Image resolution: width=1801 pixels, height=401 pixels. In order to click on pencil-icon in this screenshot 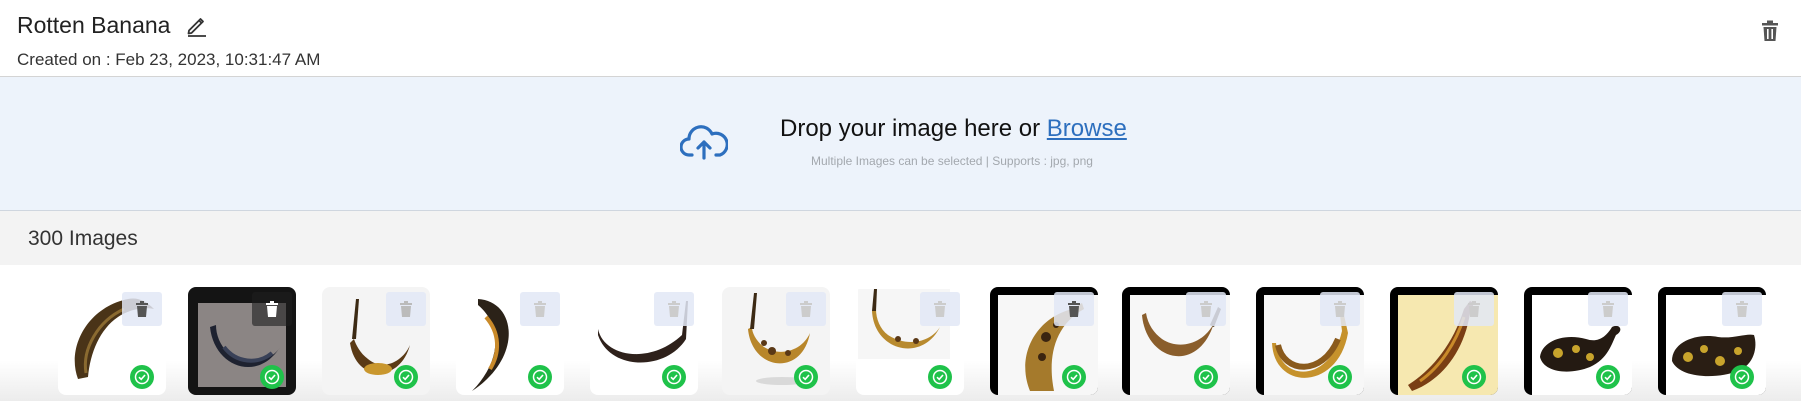, I will do `click(197, 25)`.